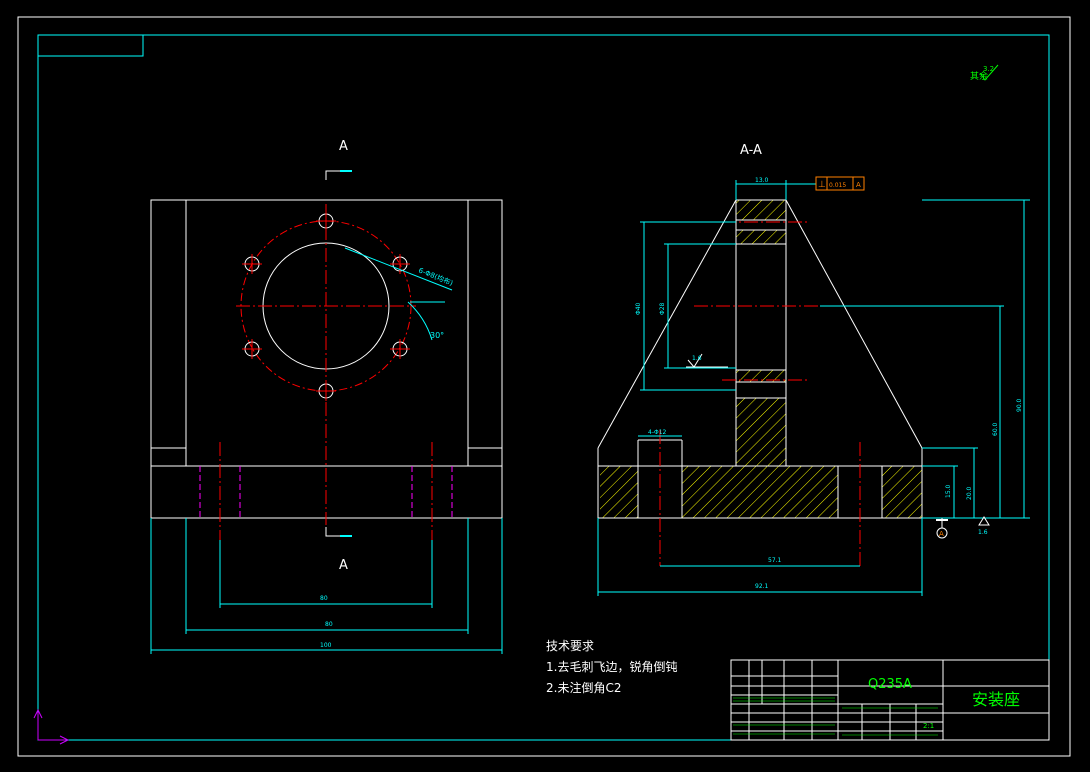 This screenshot has width=1090, height=772. What do you see at coordinates (662, 308) in the screenshot?
I see `dim-dia-inner: Φ28` at bounding box center [662, 308].